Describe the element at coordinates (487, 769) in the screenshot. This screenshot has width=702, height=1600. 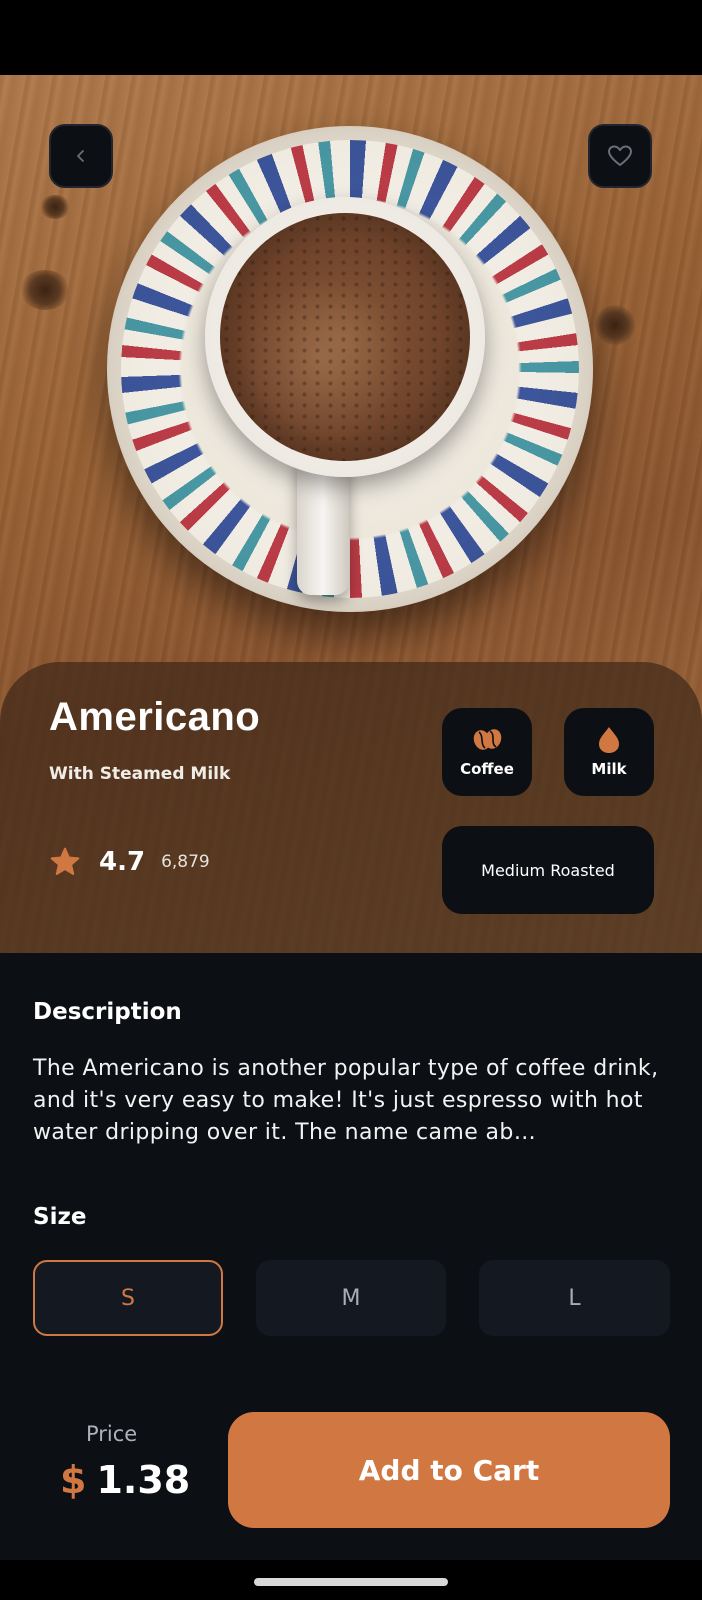
I see `coffee-chip-label: Coffee` at that location.